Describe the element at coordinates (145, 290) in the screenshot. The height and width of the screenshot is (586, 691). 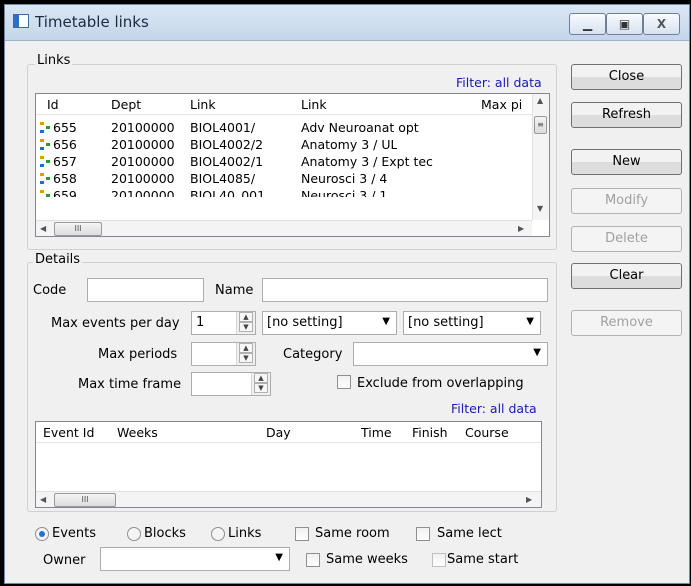
I see `code-input` at that location.